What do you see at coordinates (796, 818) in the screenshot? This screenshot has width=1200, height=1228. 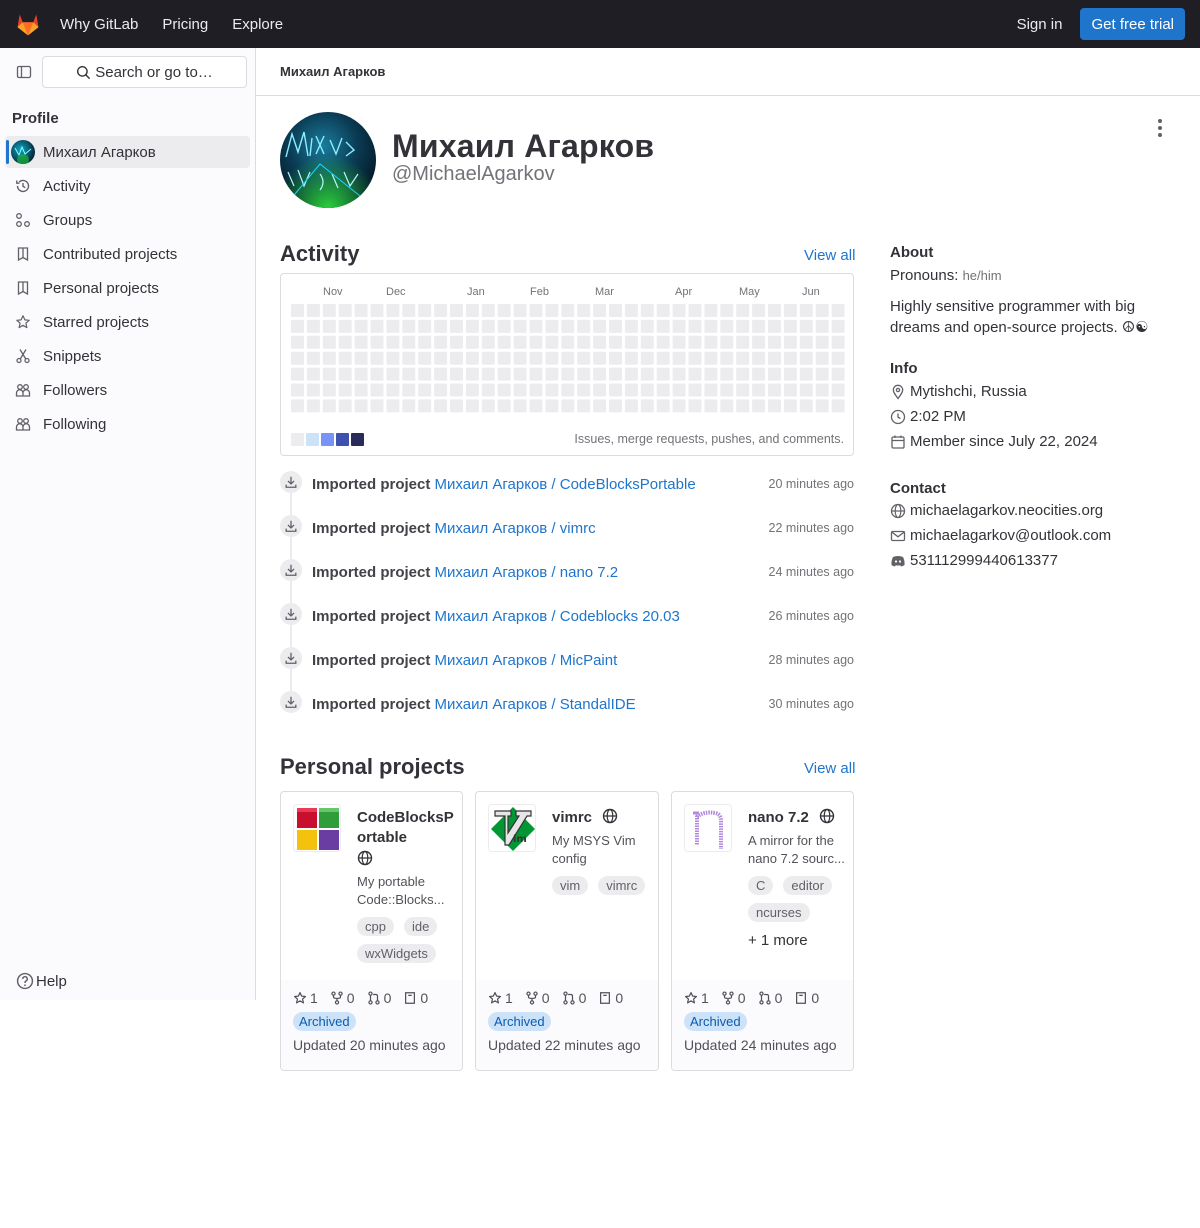 I see `project-name: nano 7.2` at bounding box center [796, 818].